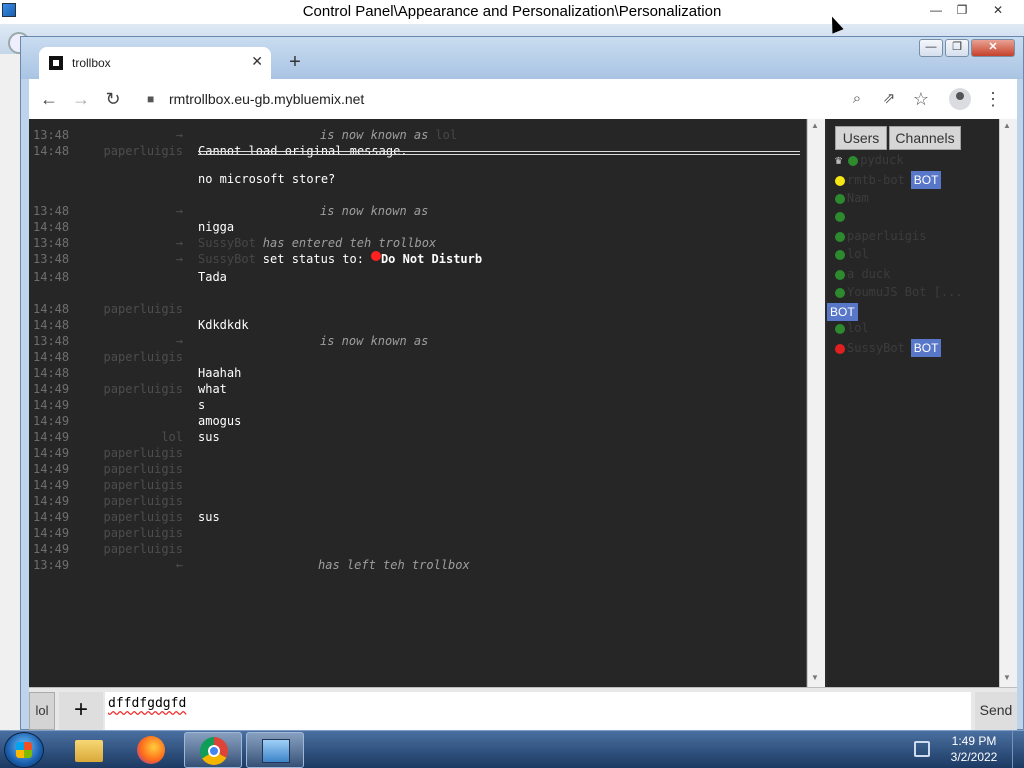 The height and width of the screenshot is (768, 1024). What do you see at coordinates (81, 711) in the screenshot?
I see `add-button: +` at bounding box center [81, 711].